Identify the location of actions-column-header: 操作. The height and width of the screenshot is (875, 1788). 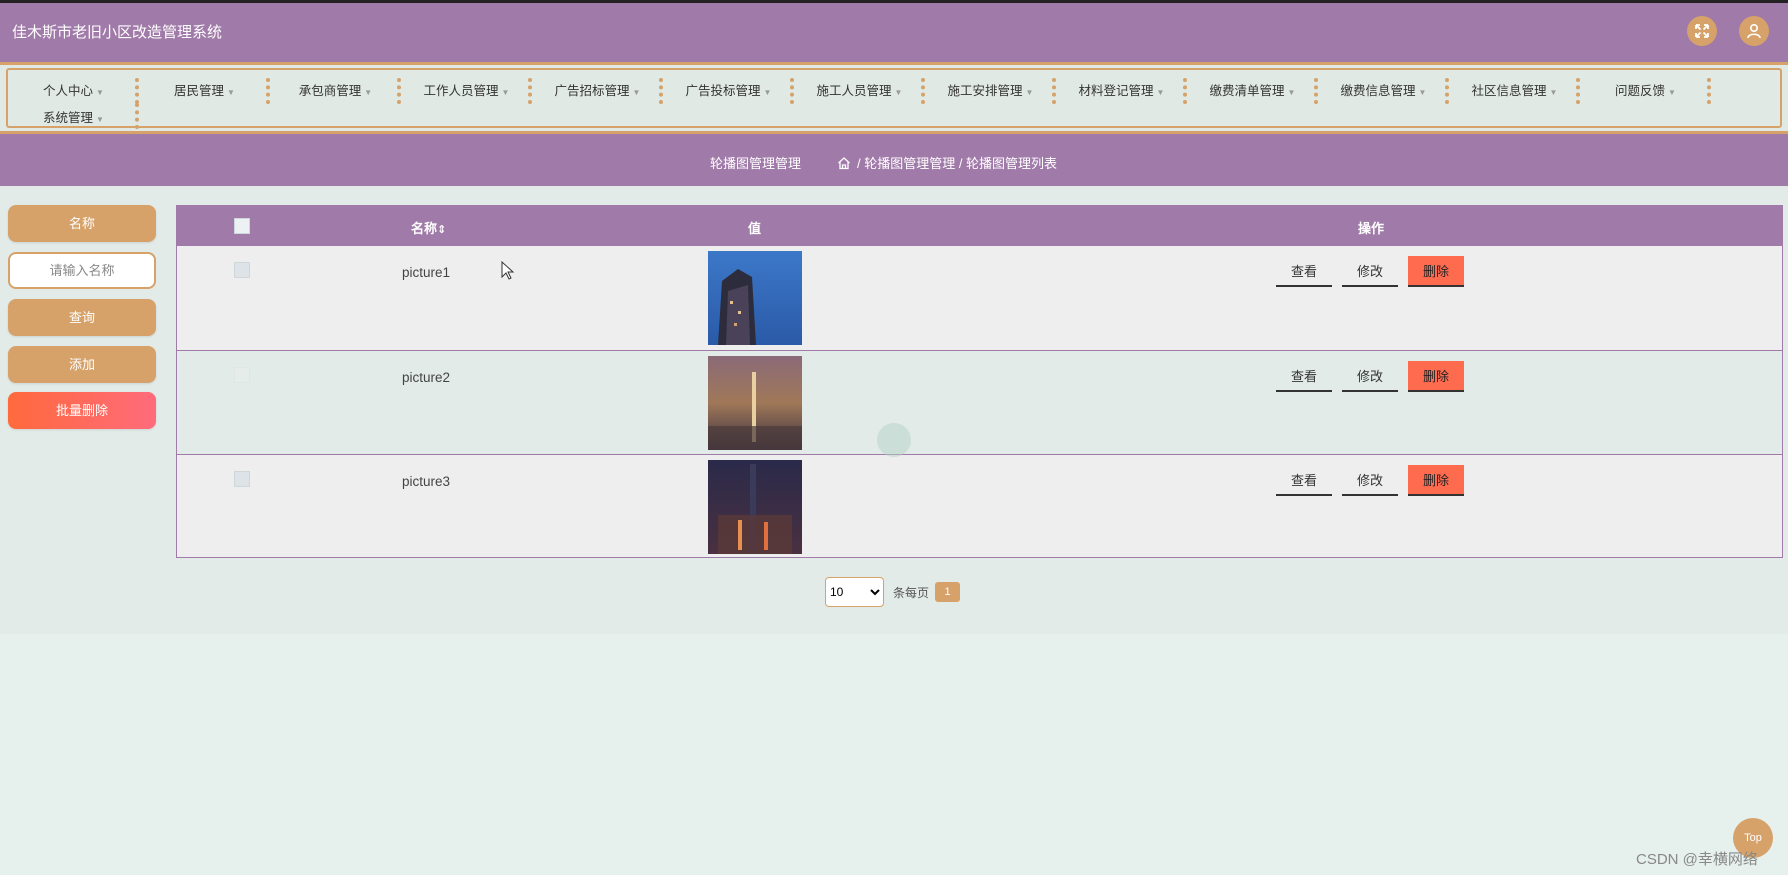
(1371, 228).